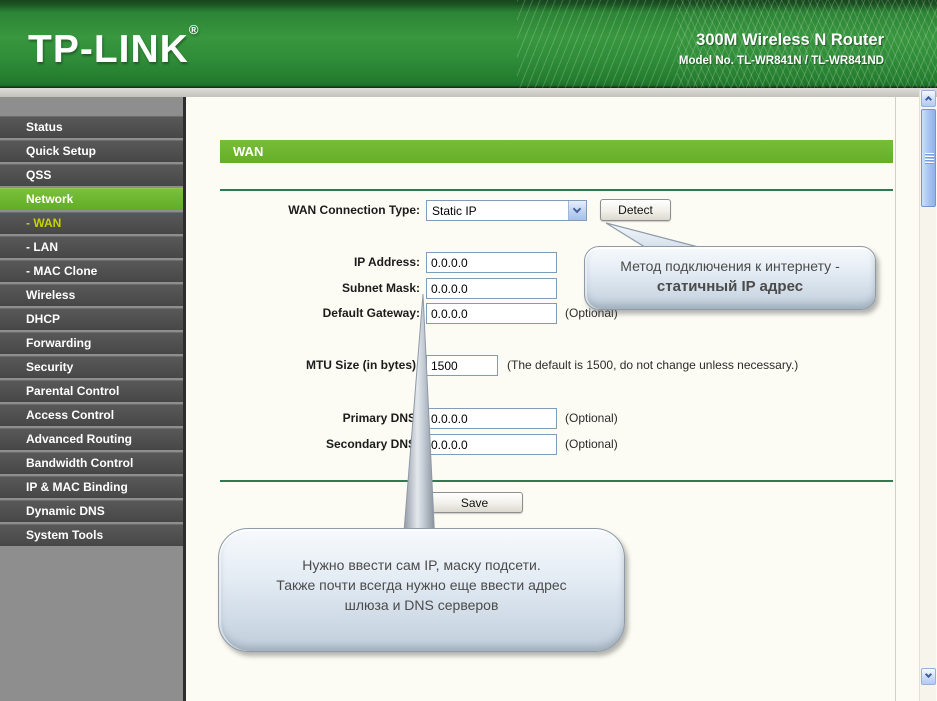 The height and width of the screenshot is (701, 937). I want to click on sidebar-item-wan: - WAN, so click(91, 223).